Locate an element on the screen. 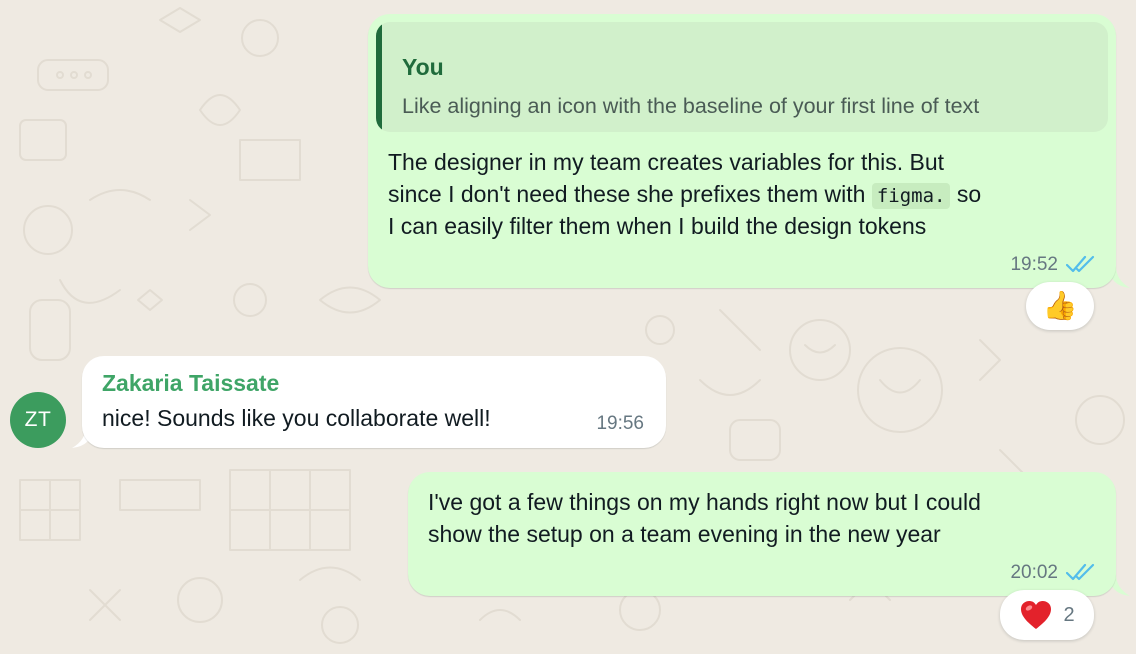 The image size is (1136, 654). thumbs-up-icon: 👍 is located at coordinates (1060, 305).